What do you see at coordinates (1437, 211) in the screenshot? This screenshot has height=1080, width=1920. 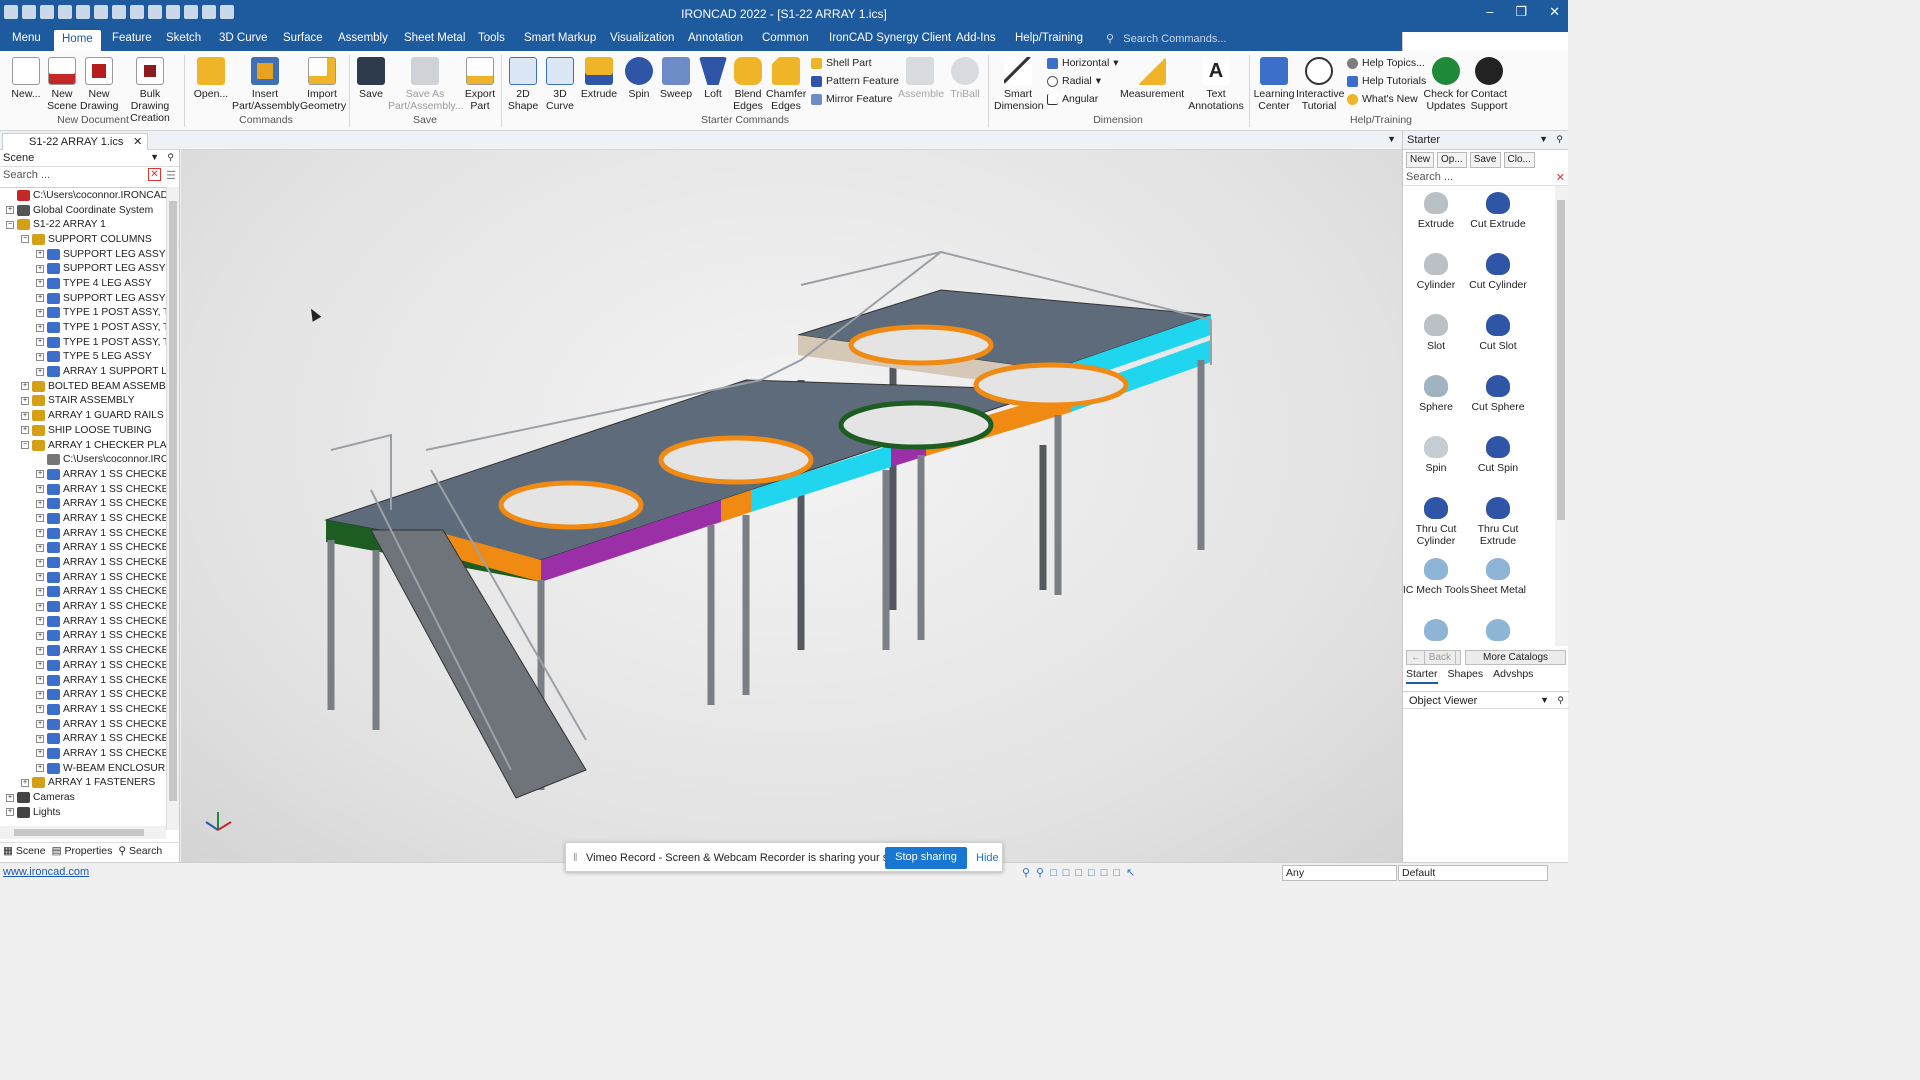 I see `catalog-item: Extrude` at bounding box center [1437, 211].